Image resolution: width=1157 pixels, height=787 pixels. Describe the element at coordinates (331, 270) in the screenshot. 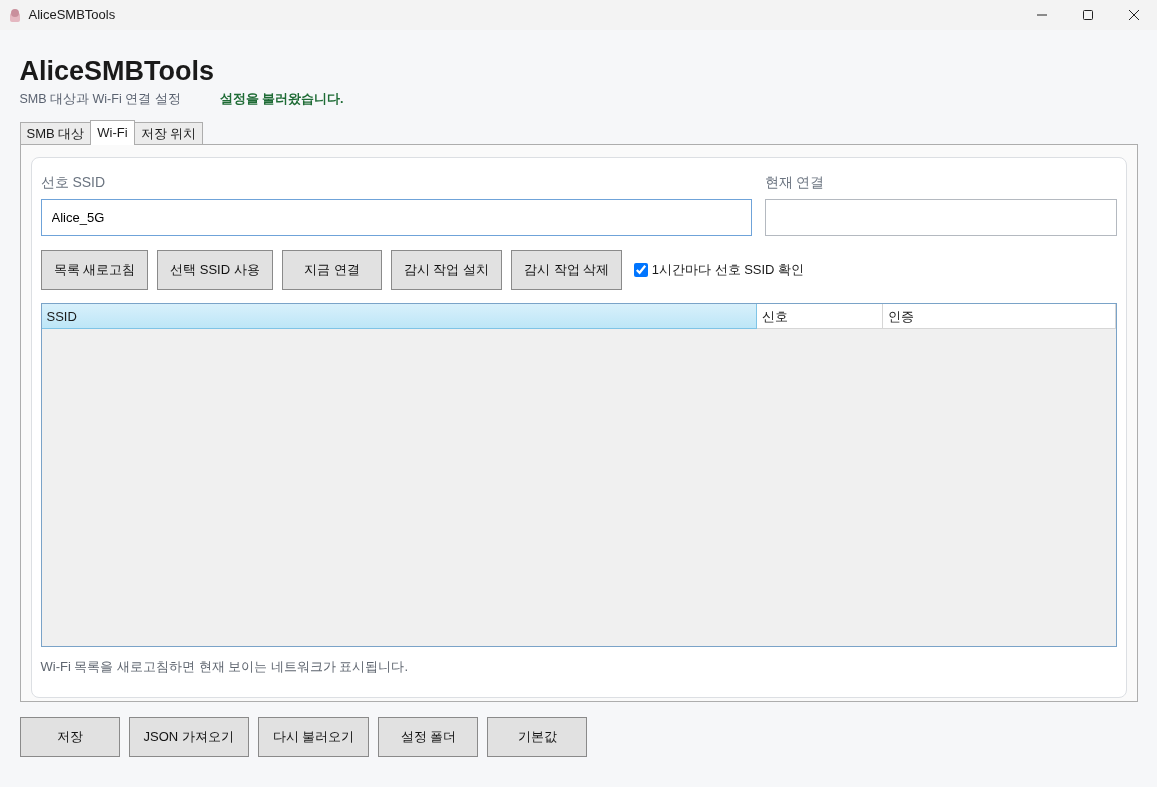

I see `action-button: 지금 연결` at that location.